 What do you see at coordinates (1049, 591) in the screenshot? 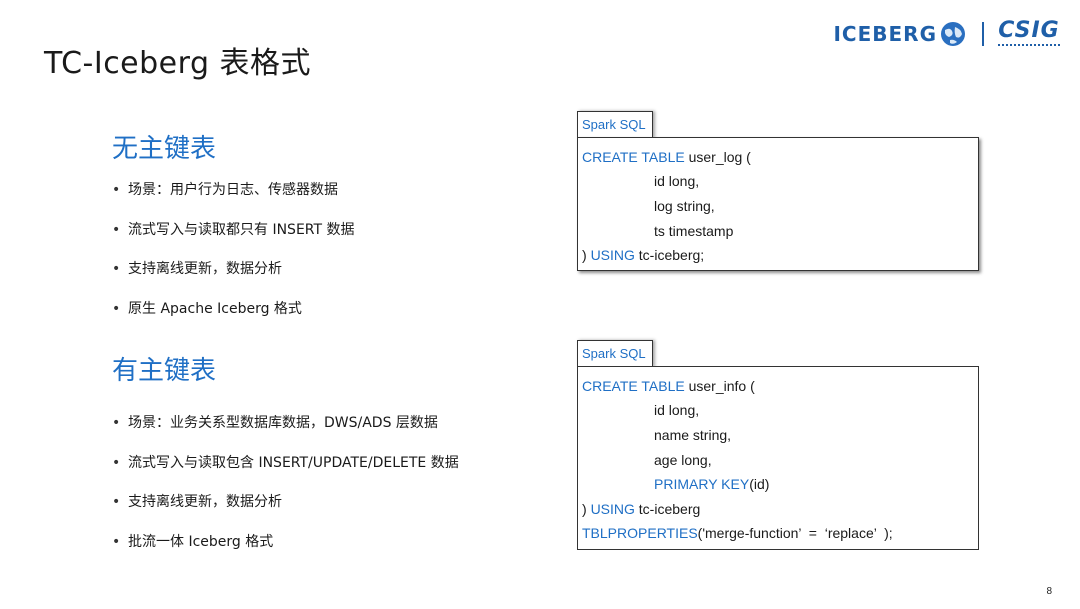
I see `page-number: 8` at bounding box center [1049, 591].